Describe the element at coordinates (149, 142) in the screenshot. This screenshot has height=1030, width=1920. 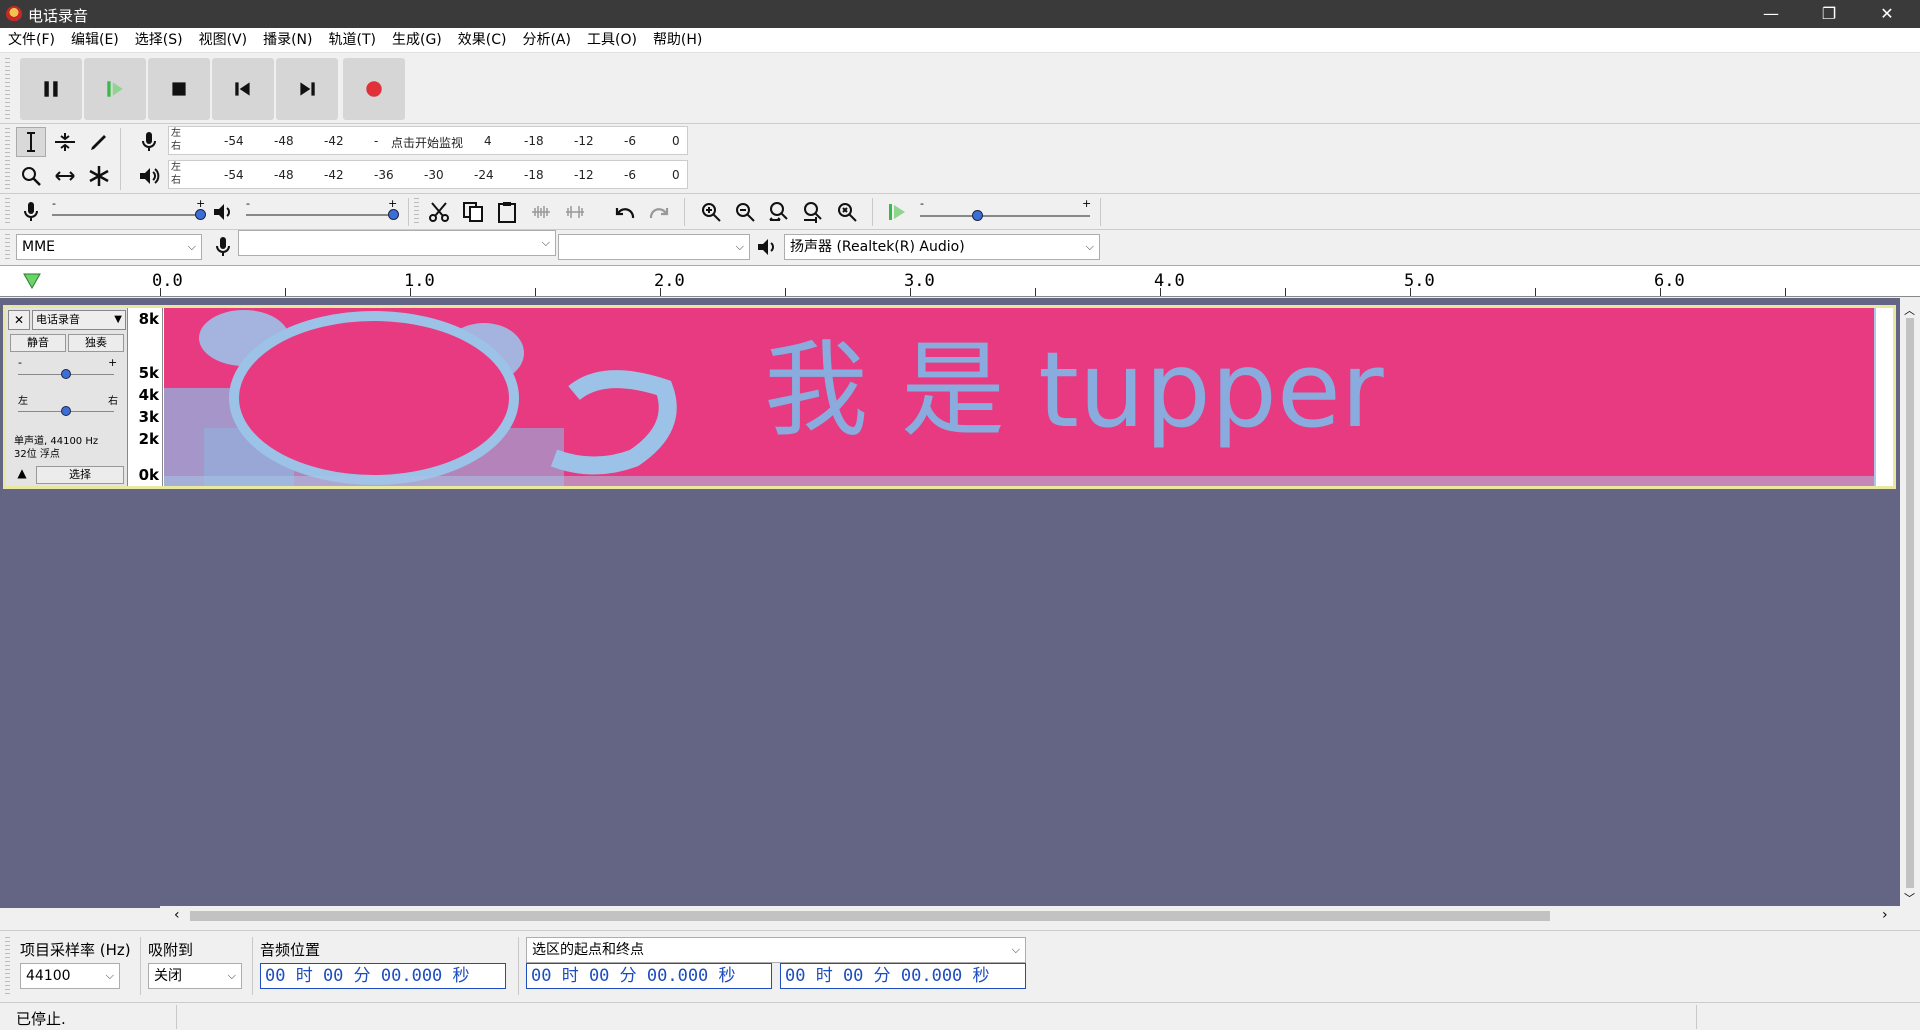
I see `record-meter-button` at that location.